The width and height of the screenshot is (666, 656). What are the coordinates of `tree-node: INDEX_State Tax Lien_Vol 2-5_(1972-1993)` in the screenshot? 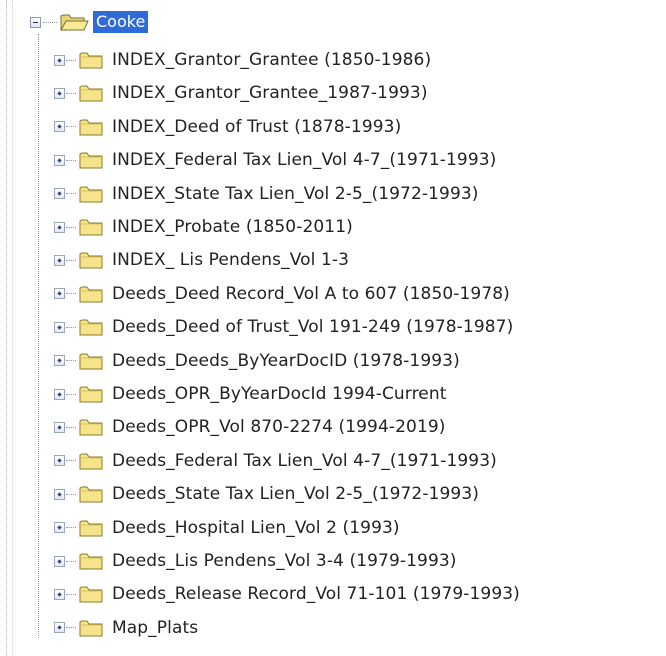 It's located at (266, 194).